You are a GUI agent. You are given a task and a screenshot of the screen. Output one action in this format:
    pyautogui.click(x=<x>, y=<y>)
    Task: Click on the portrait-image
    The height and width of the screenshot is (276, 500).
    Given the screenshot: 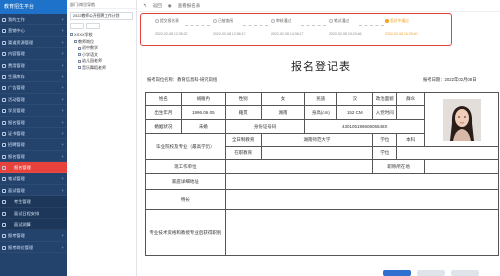 What is the action you would take?
    pyautogui.click(x=461, y=119)
    